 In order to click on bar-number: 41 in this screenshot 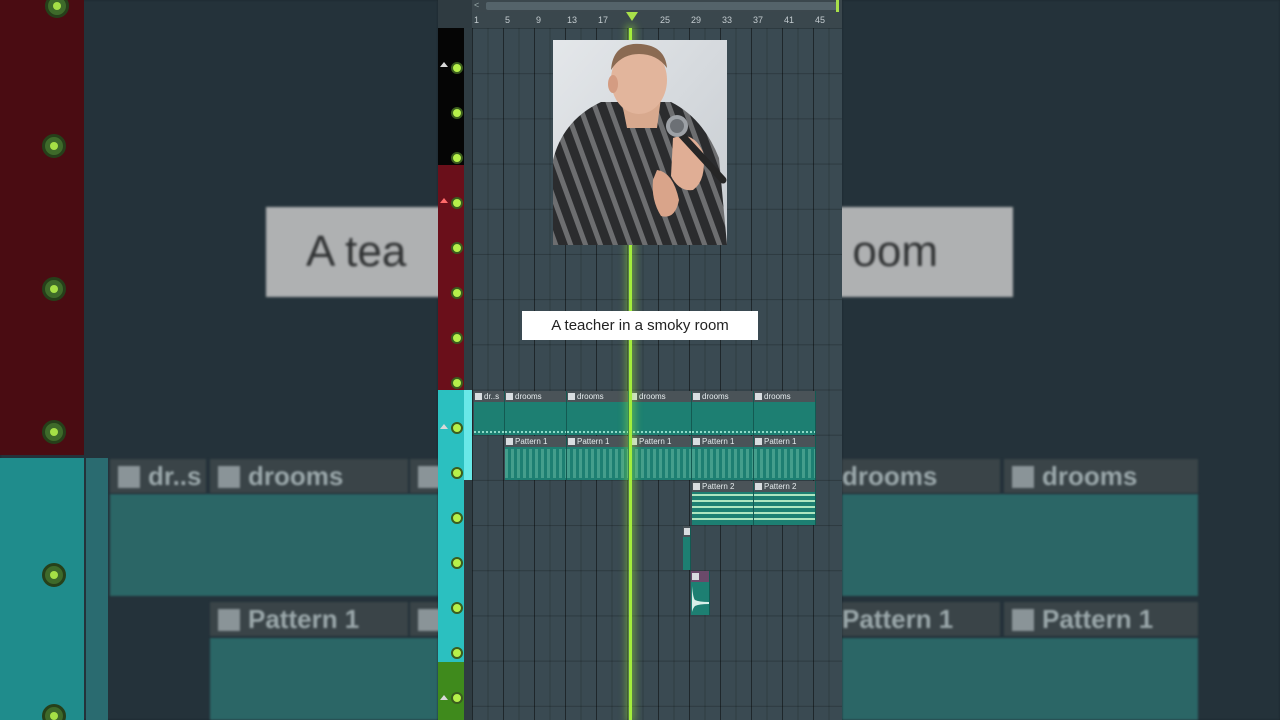, I will do `click(789, 20)`.